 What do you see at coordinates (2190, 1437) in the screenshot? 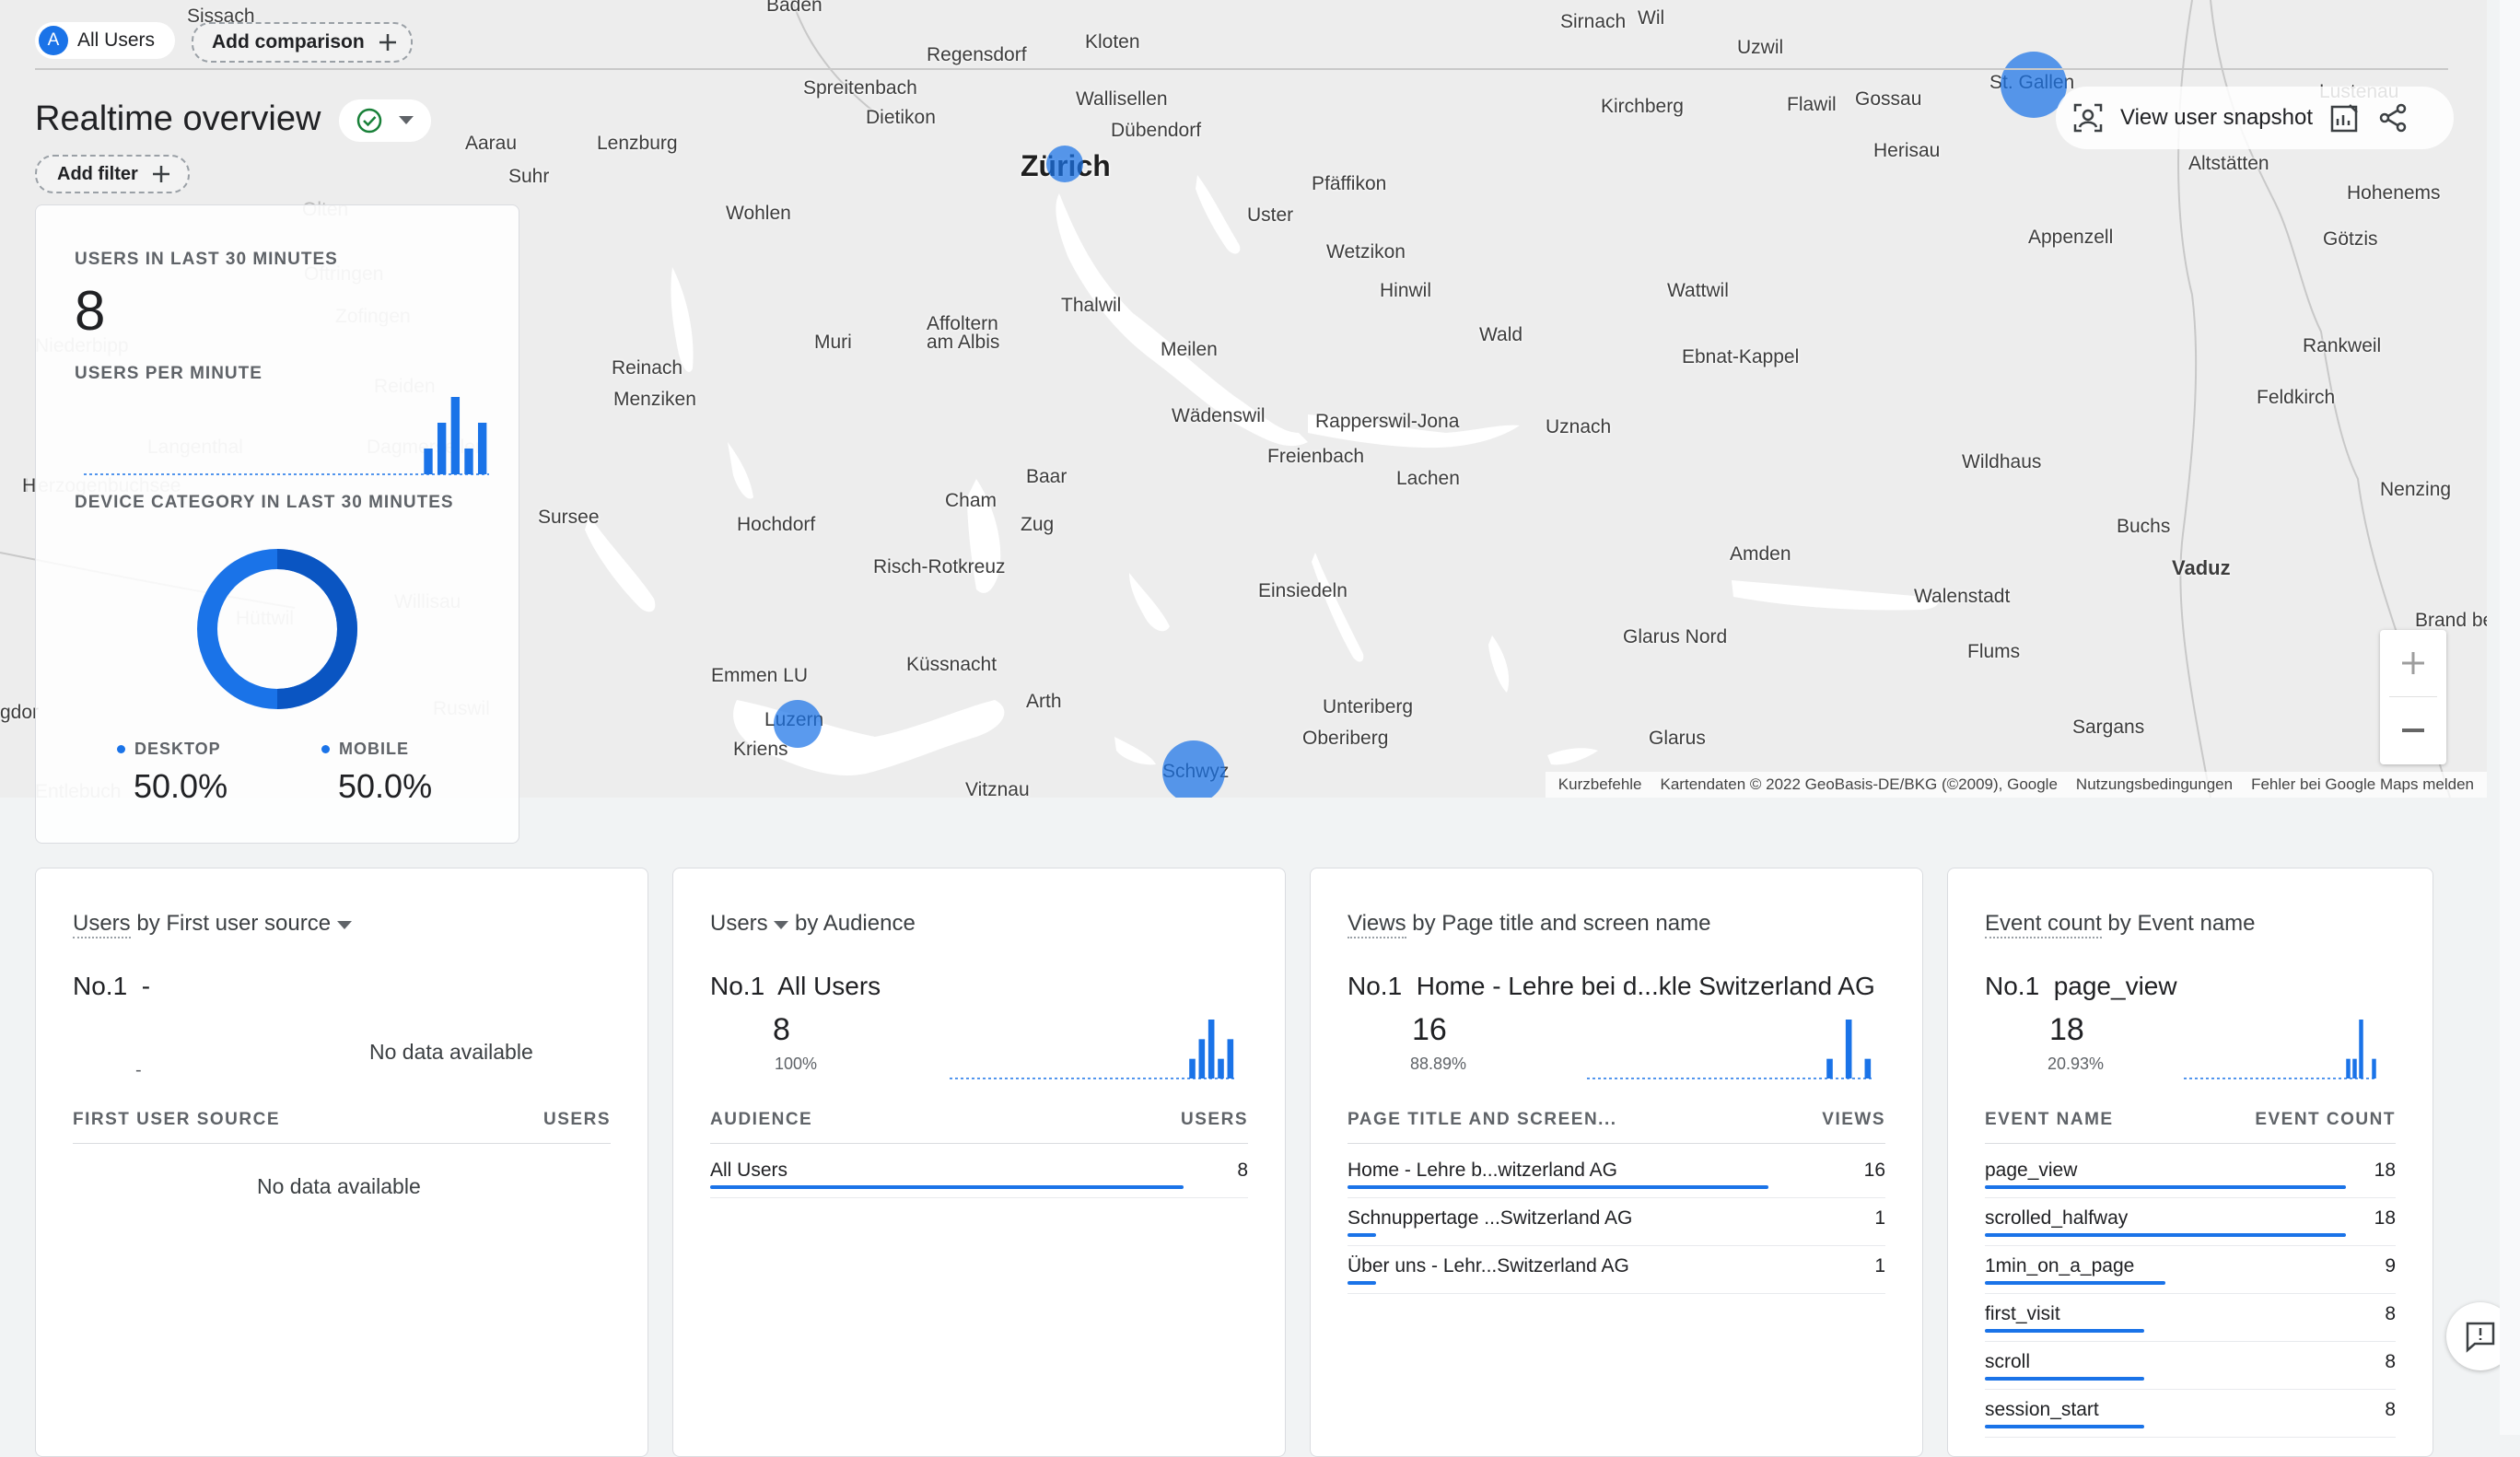
I see `row-divider` at bounding box center [2190, 1437].